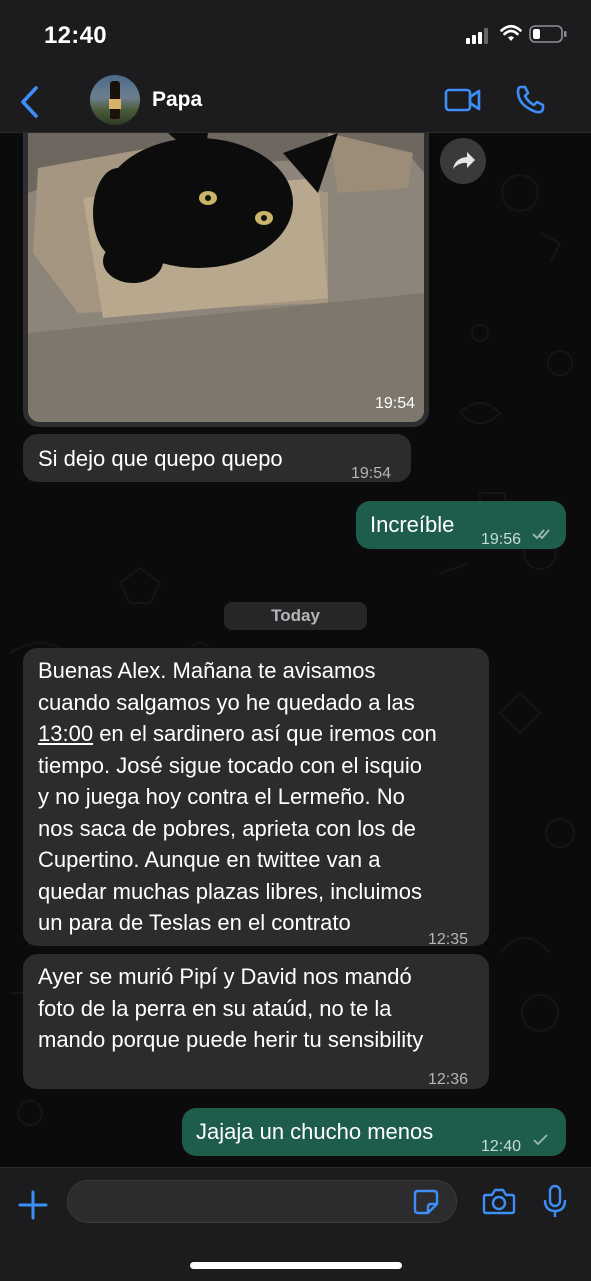  Describe the element at coordinates (295, 102) in the screenshot. I see `chat-header: Papa` at that location.